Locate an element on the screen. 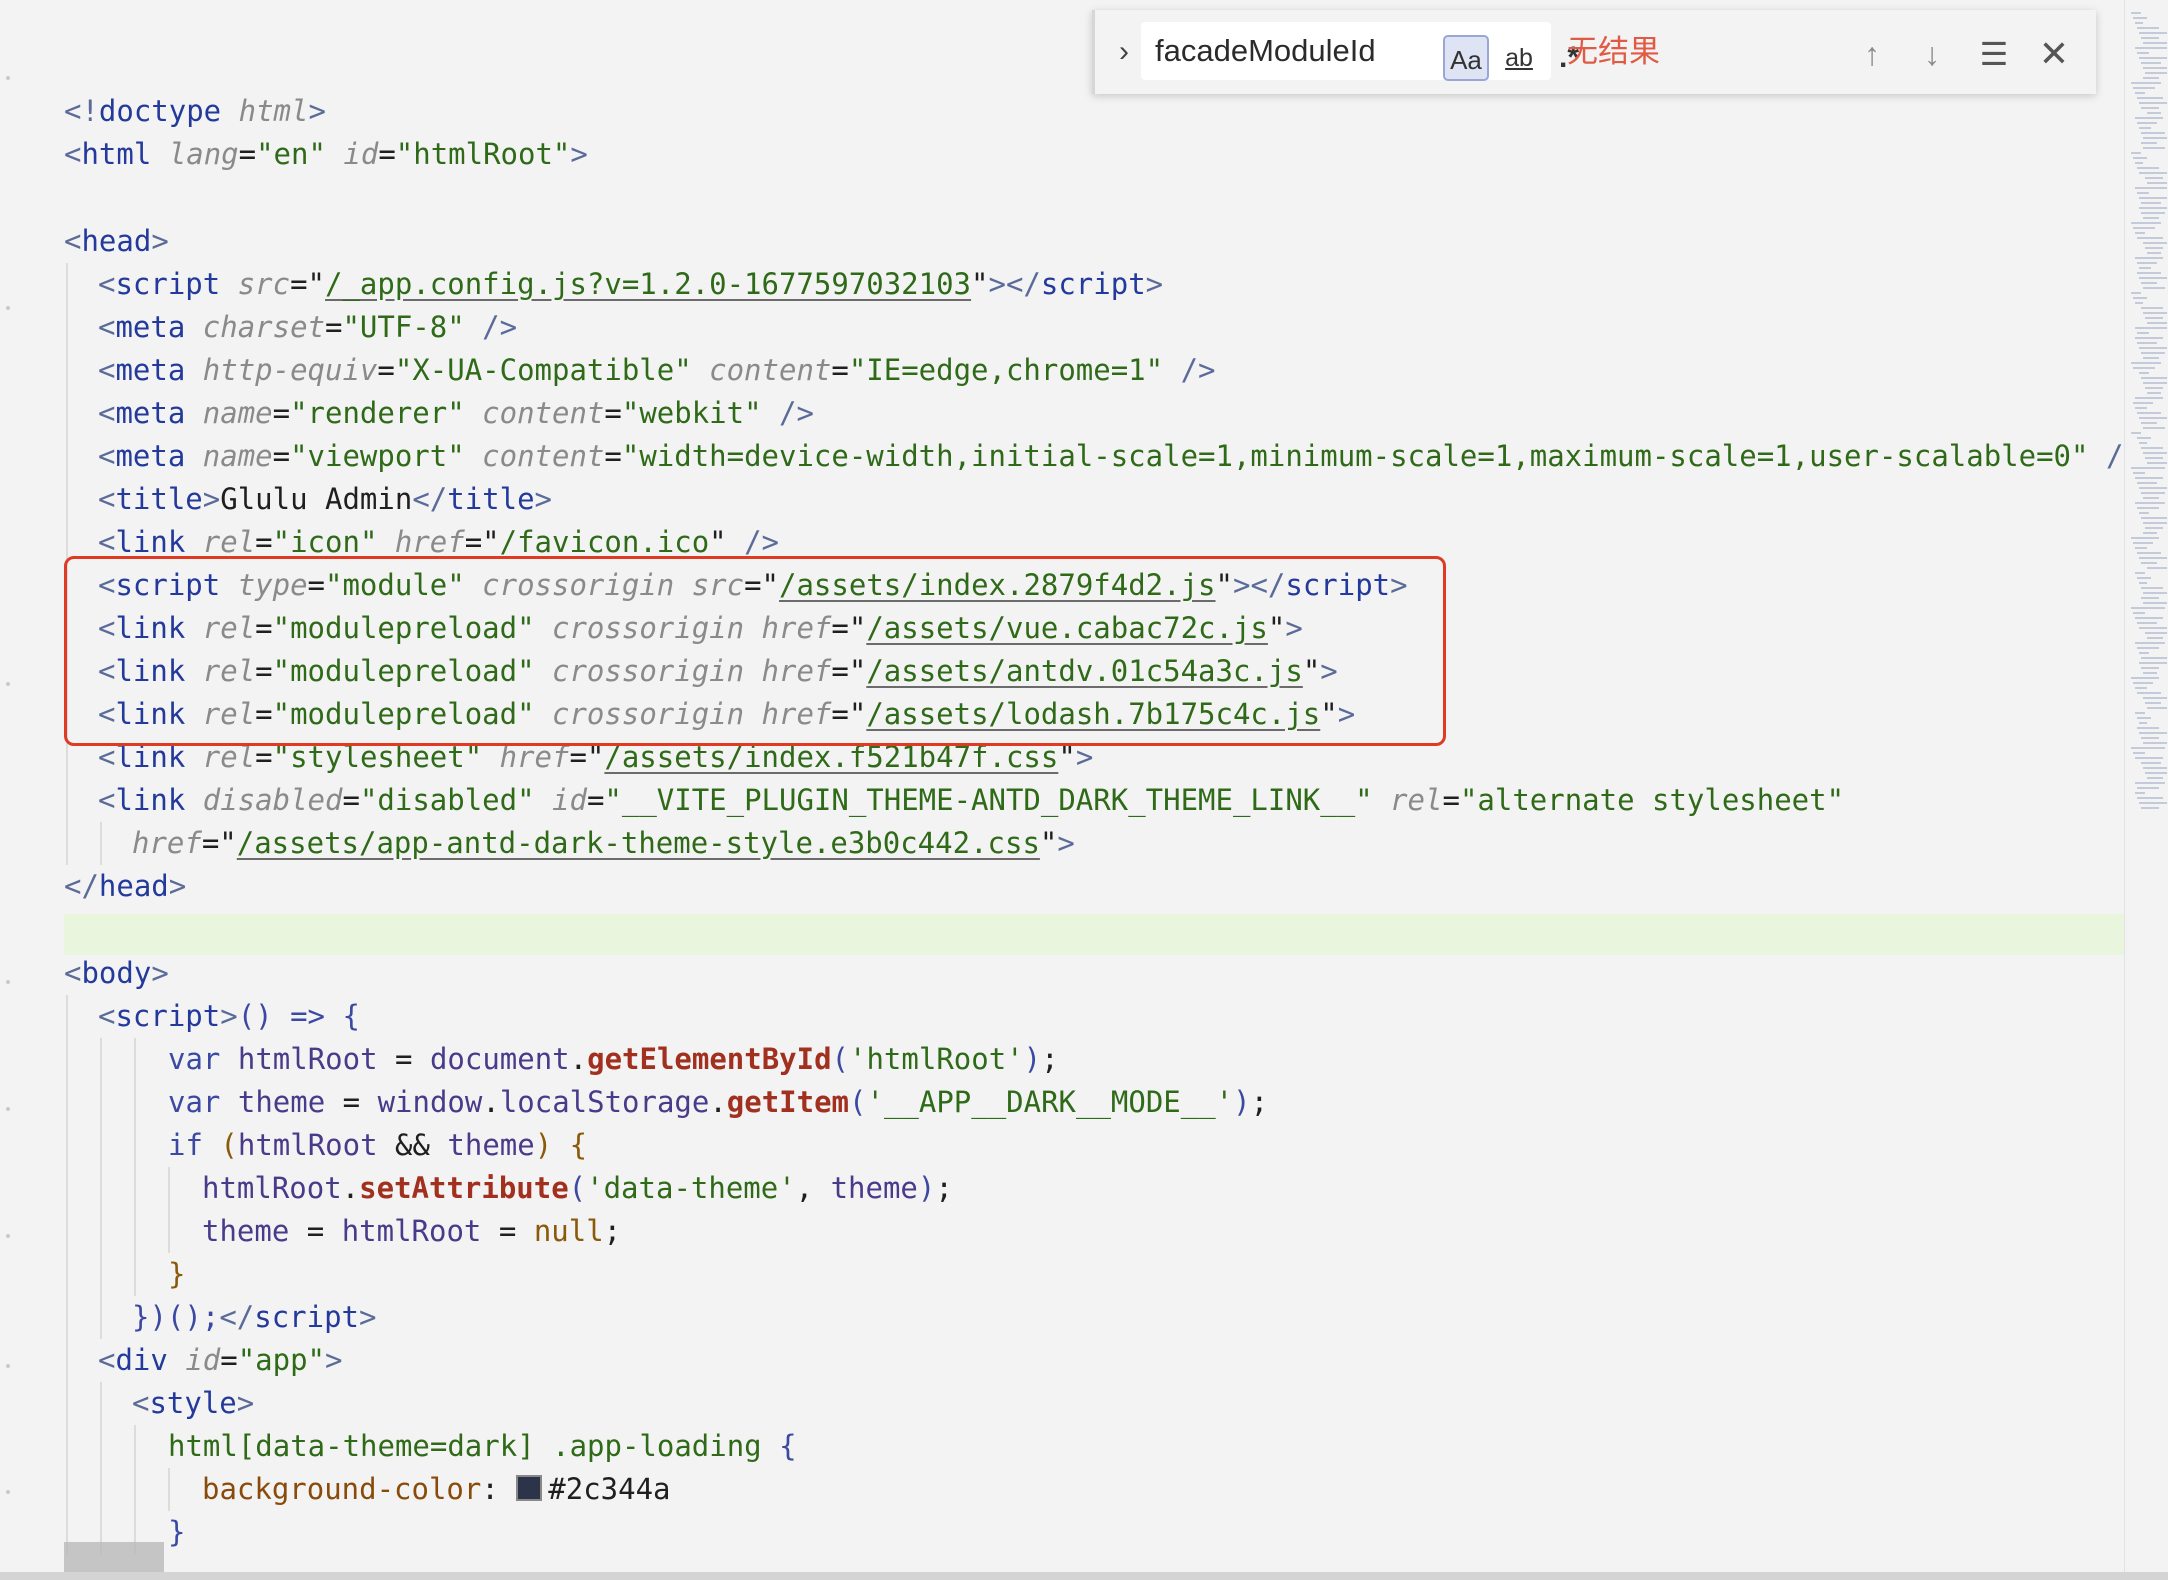 The height and width of the screenshot is (1580, 2168). code-token: })(); is located at coordinates (176, 1317).